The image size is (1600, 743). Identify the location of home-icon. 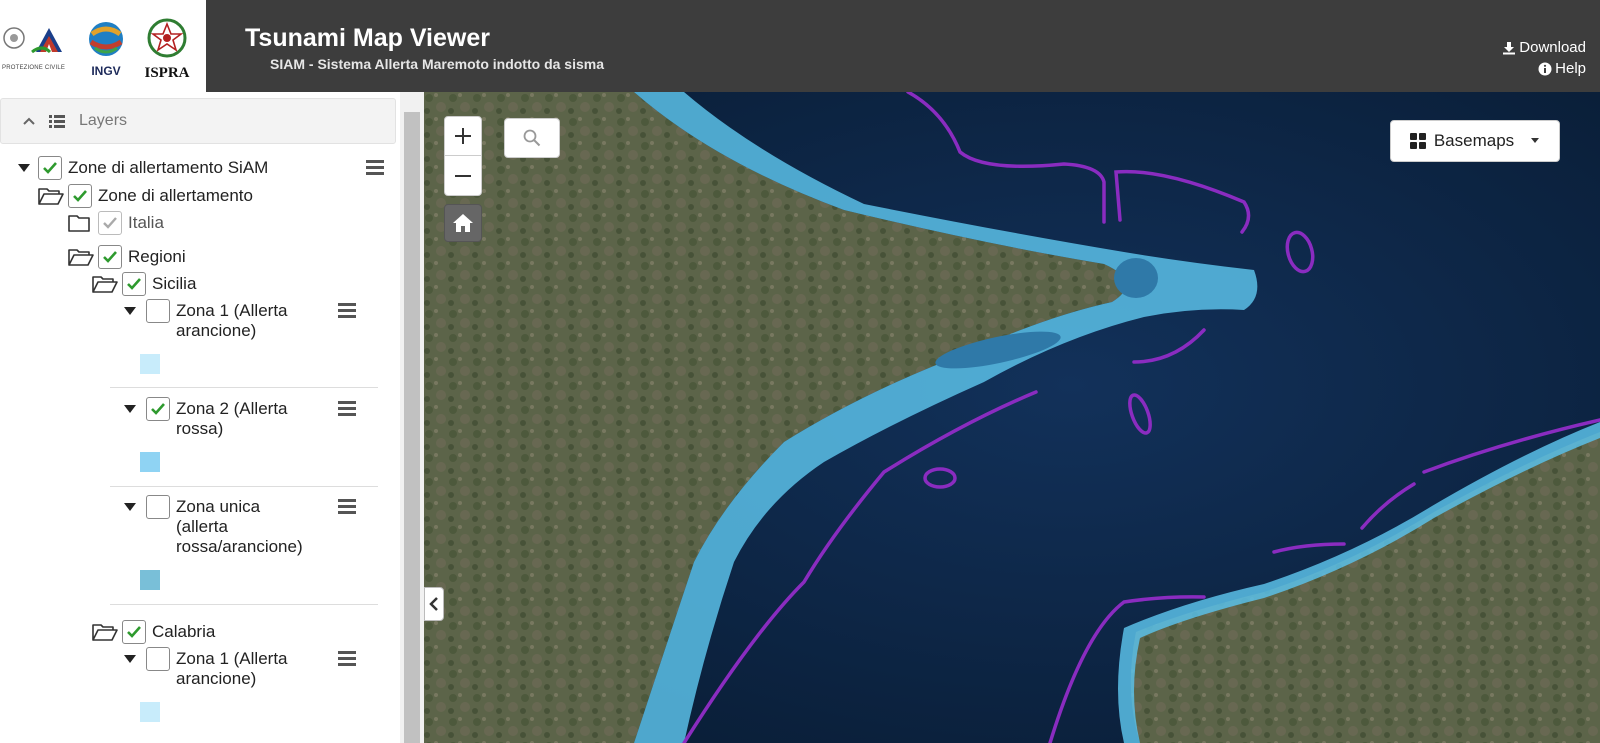
(463, 223).